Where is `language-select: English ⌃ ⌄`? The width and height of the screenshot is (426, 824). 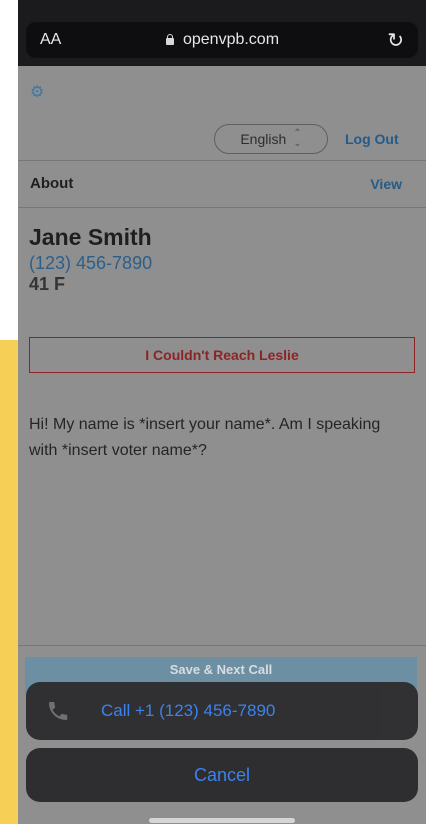
language-select: English ⌃ ⌄ is located at coordinates (271, 139).